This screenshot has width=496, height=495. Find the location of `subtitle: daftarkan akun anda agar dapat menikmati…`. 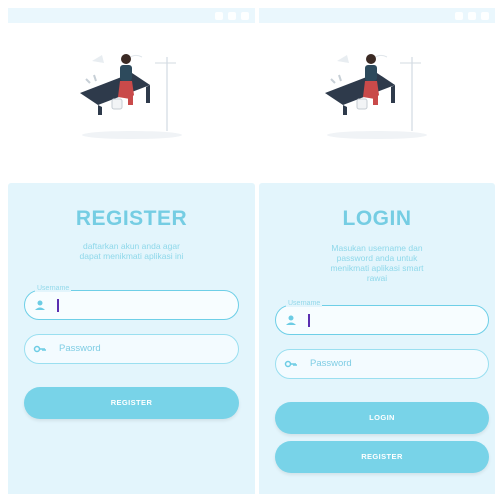

subtitle: daftarkan akun anda agar dapat menikmati… is located at coordinates (131, 251).